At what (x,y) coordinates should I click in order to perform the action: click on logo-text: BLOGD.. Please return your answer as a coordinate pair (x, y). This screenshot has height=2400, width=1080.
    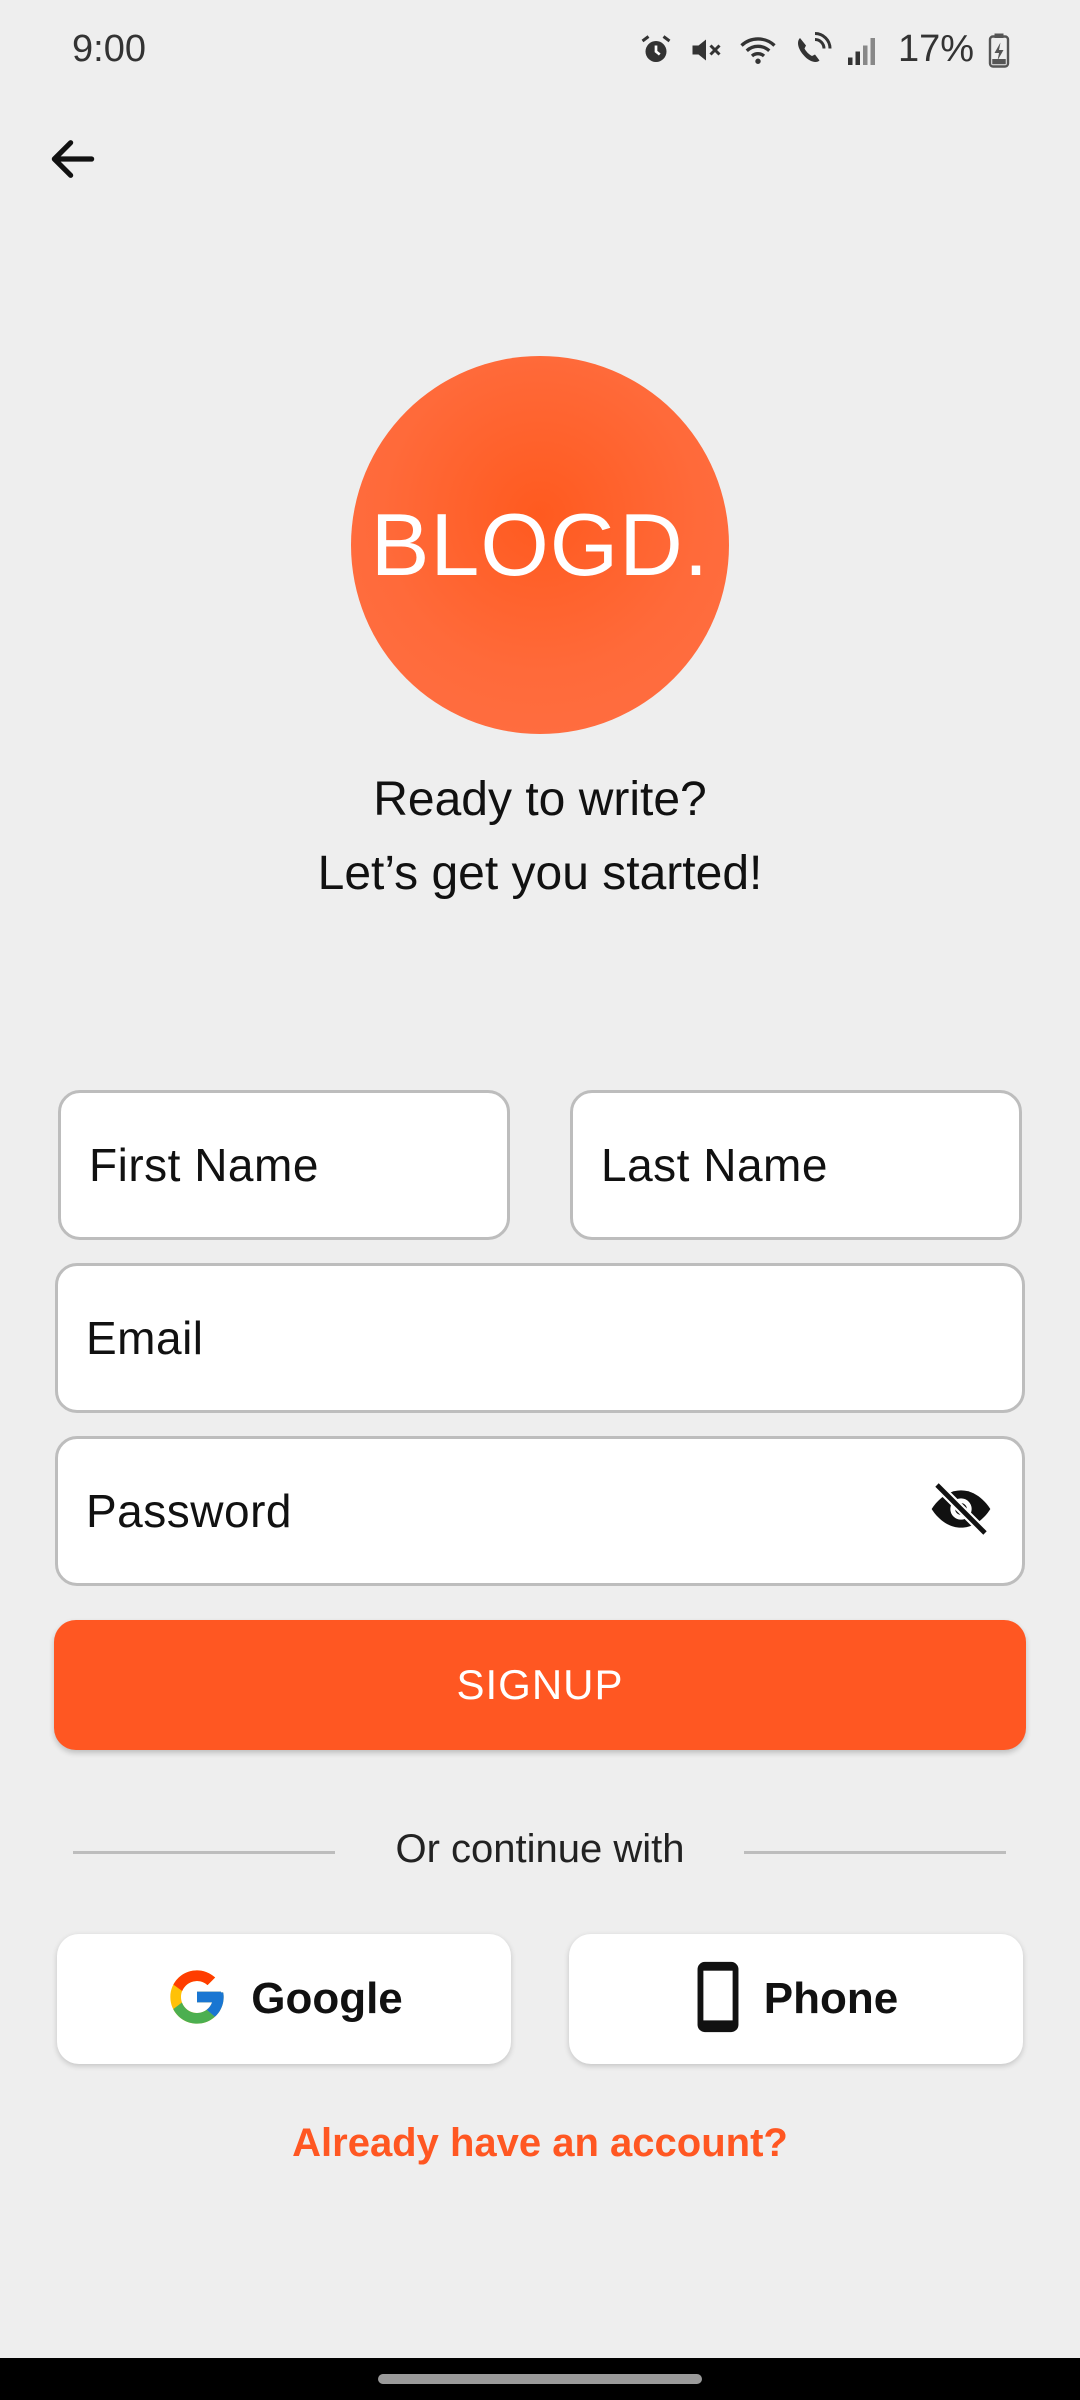
    Looking at the image, I should click on (540, 544).